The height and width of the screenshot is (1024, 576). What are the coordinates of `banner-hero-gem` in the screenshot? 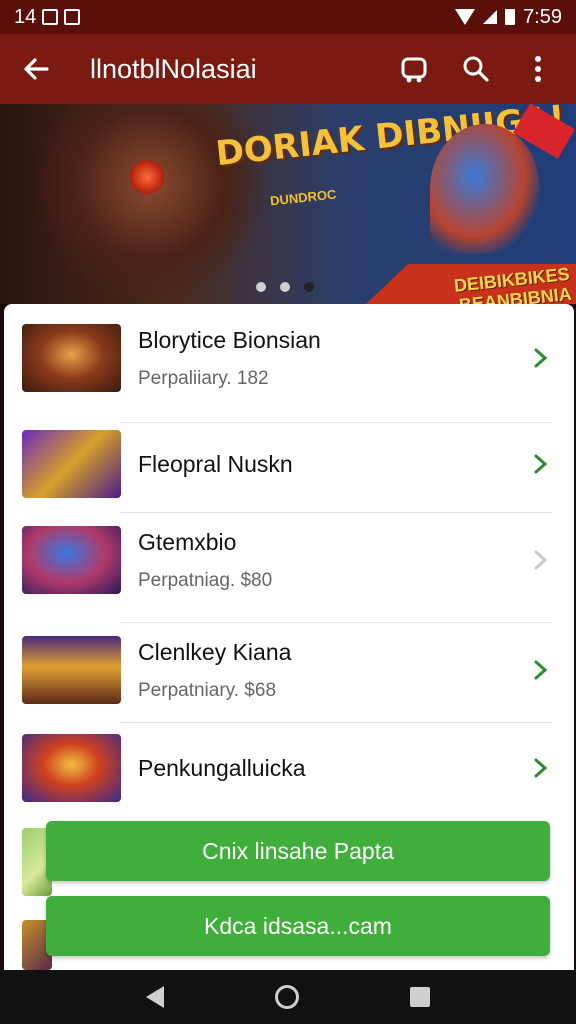 It's located at (147, 177).